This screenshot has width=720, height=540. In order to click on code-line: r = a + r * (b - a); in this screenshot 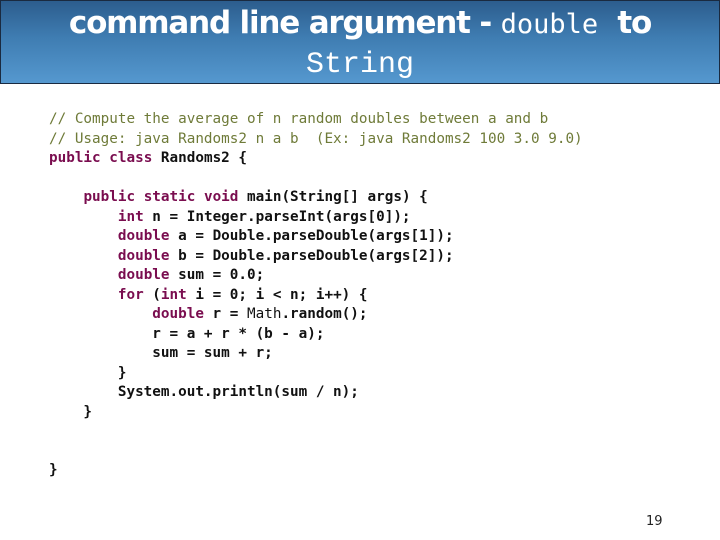, I will do `click(186, 334)`.